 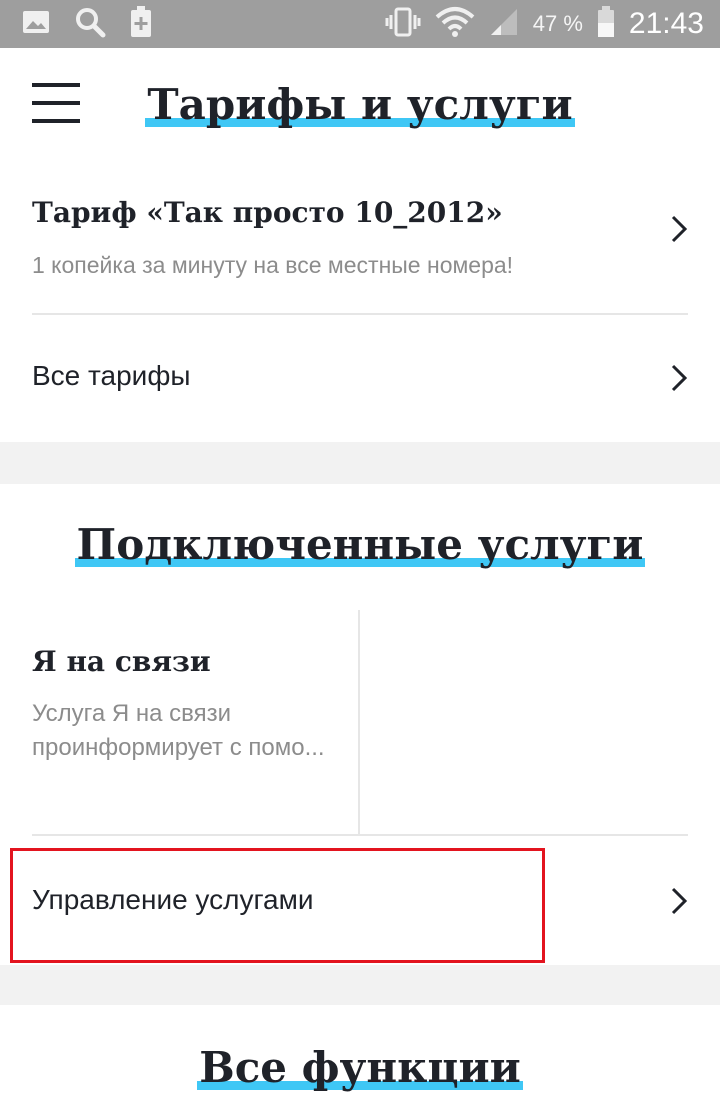 What do you see at coordinates (36, 24) in the screenshot?
I see `image-icon` at bounding box center [36, 24].